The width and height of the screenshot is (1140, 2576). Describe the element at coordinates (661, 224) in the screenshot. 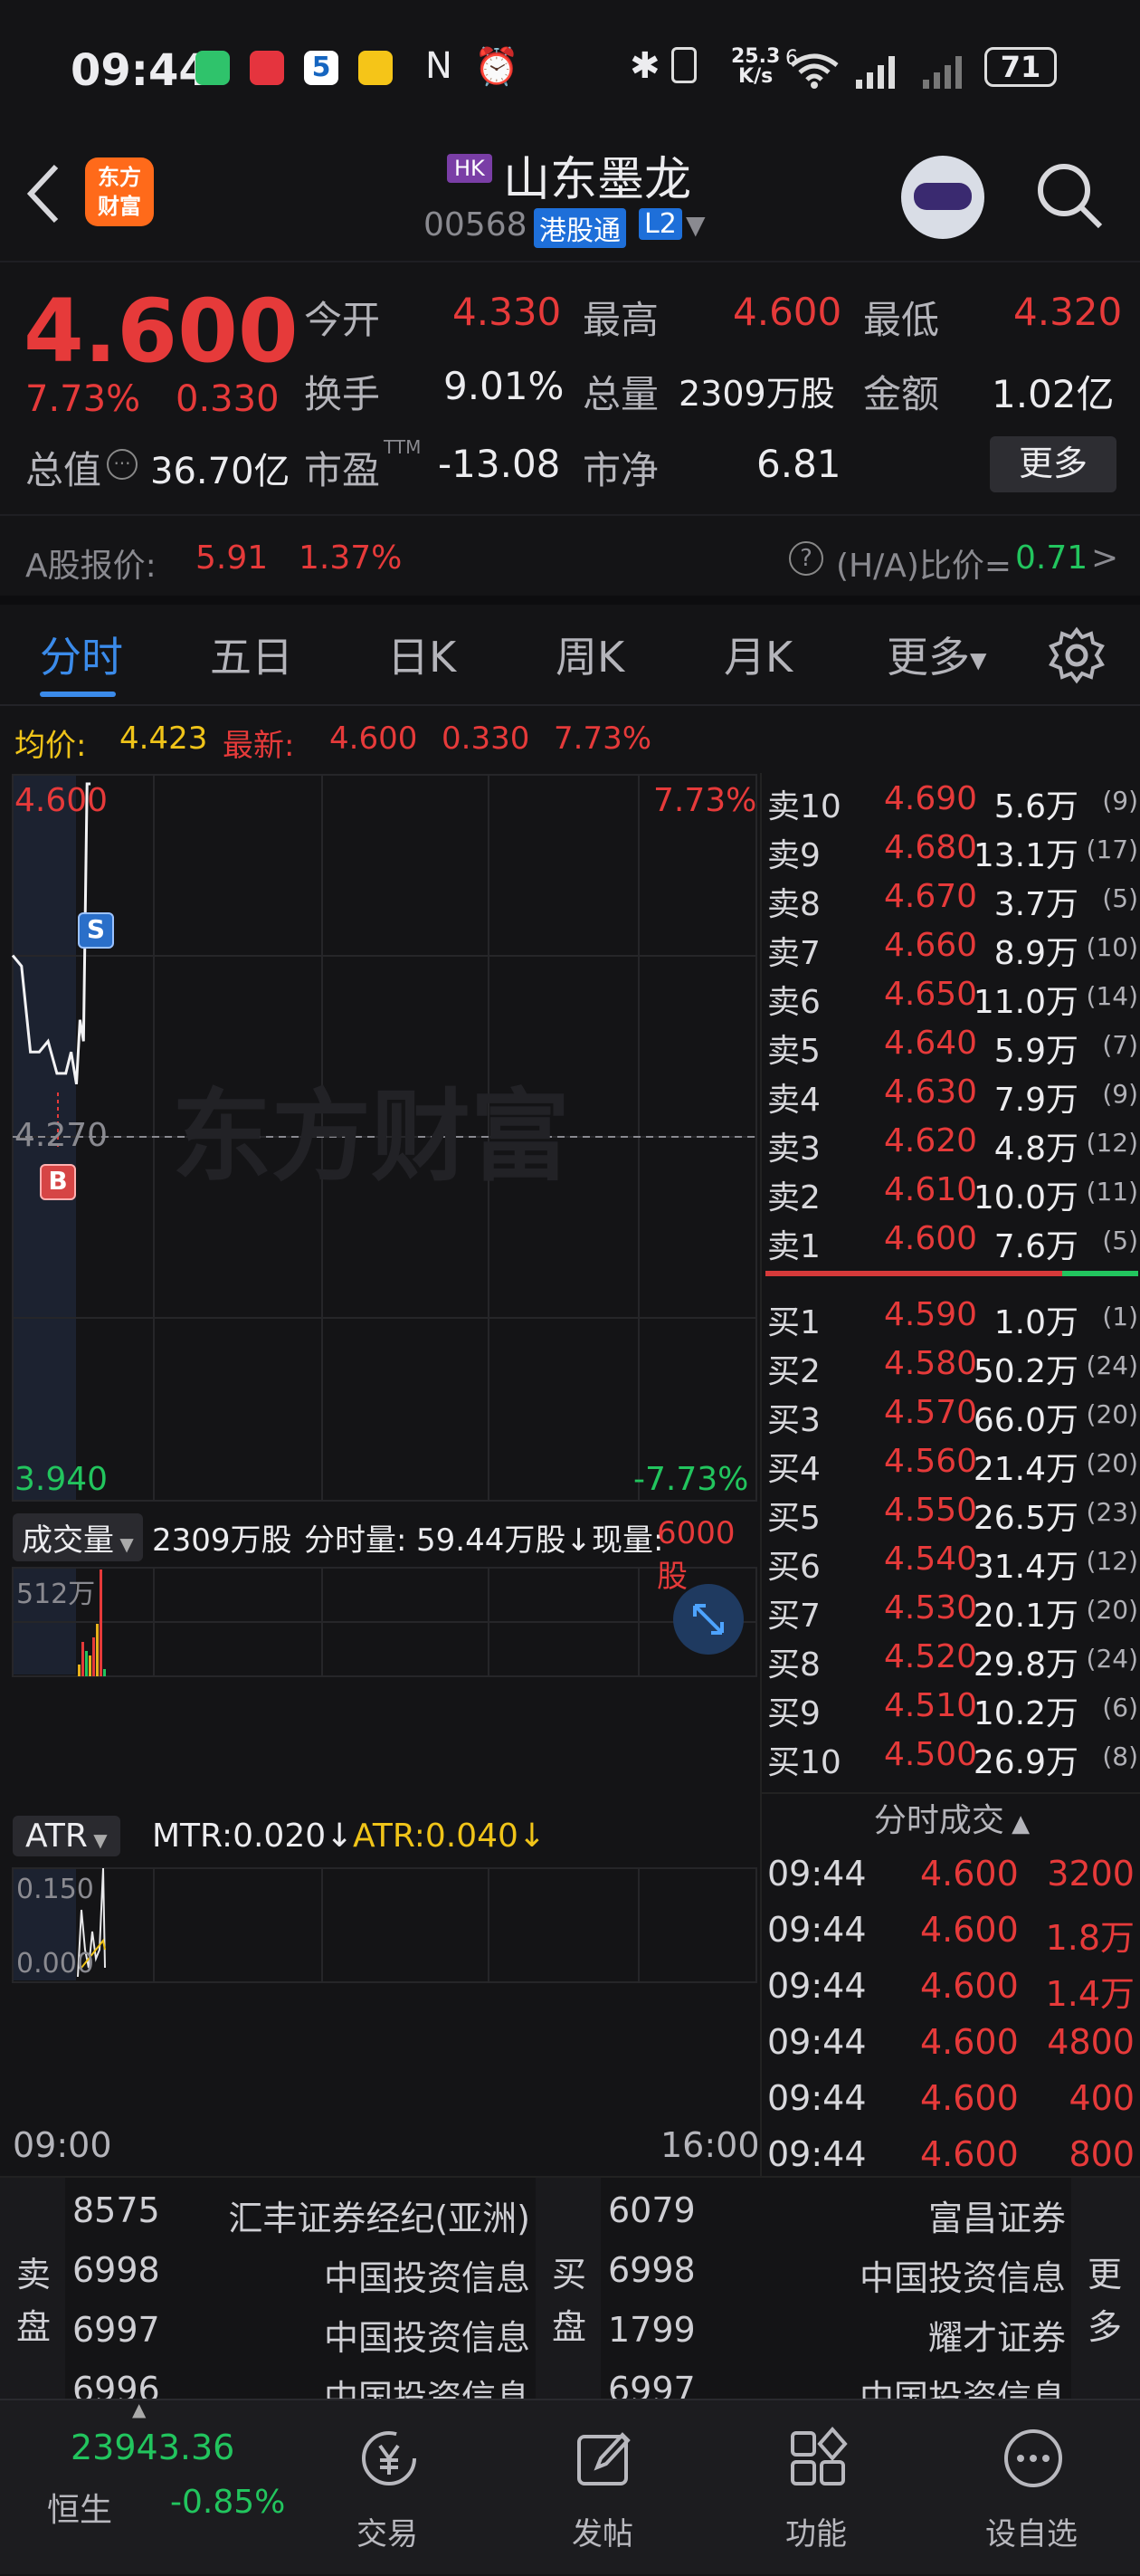

I see `level2-badge: L2` at that location.